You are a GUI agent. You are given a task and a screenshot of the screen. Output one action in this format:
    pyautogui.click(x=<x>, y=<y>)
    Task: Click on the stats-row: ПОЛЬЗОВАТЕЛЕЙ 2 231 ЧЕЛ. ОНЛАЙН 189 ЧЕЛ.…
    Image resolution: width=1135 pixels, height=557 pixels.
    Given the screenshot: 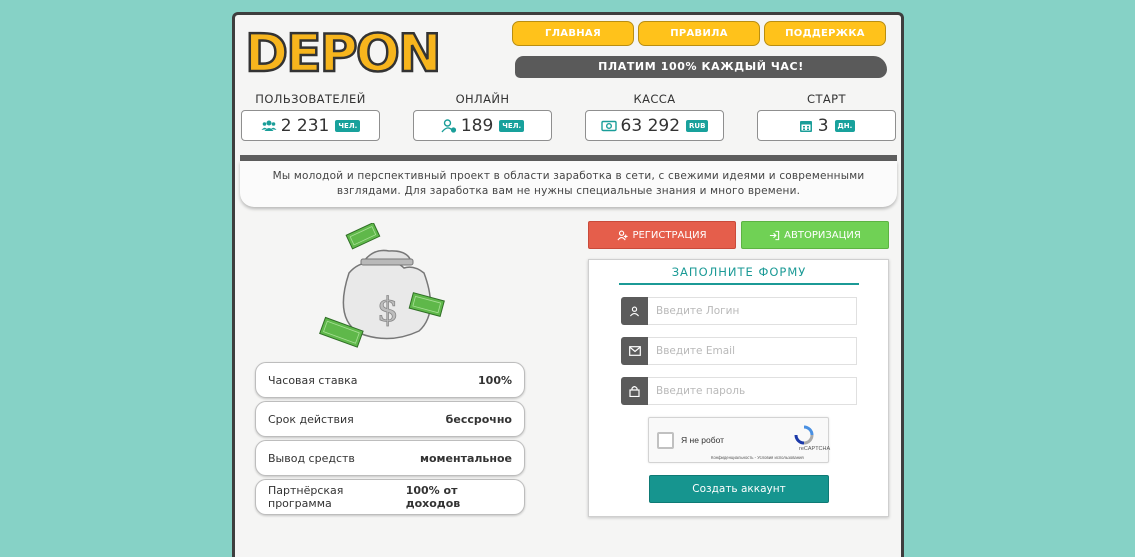 What is the action you would take?
    pyautogui.click(x=568, y=116)
    